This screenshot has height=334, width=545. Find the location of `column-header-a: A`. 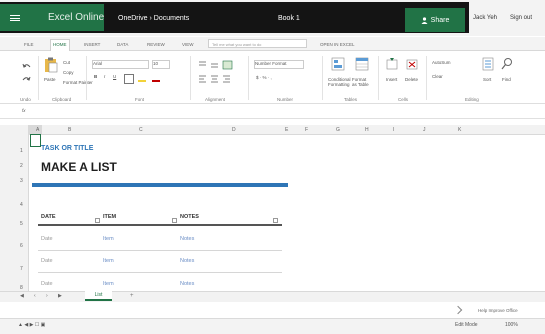

column-header-a: A is located at coordinates (37, 130).